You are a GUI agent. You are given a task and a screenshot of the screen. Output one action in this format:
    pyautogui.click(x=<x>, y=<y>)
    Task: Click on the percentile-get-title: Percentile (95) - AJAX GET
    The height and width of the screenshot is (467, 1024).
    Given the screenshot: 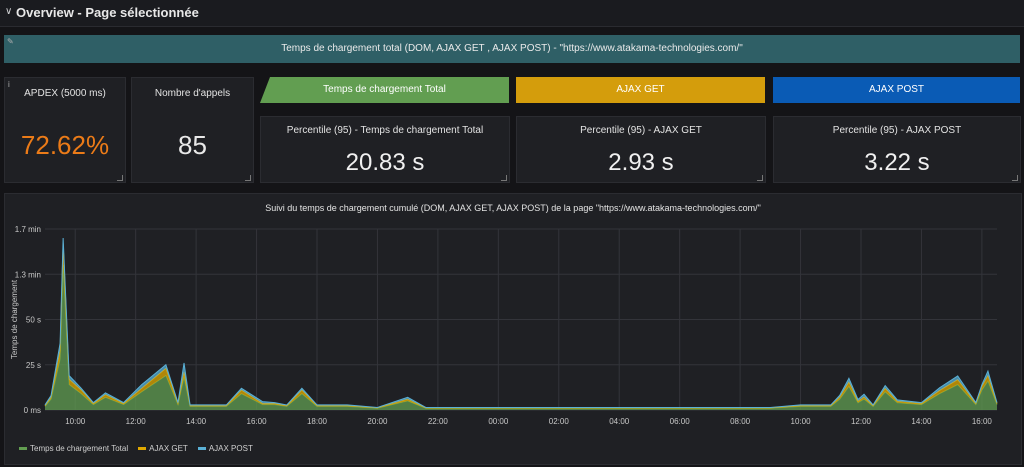 What is the action you would take?
    pyautogui.click(x=641, y=130)
    